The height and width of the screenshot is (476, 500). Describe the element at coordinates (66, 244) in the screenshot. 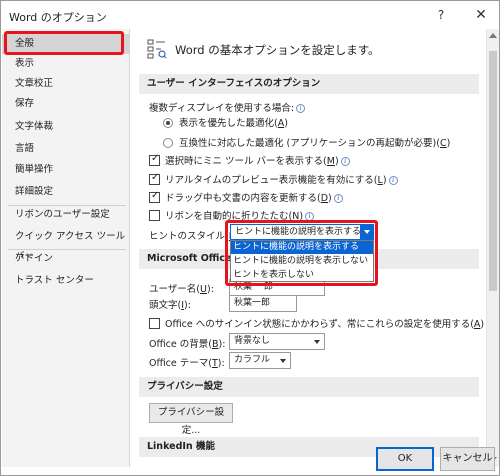

I see `sidebar-item-quick-access-toolbar: クイック アクセス ツール バー` at that location.